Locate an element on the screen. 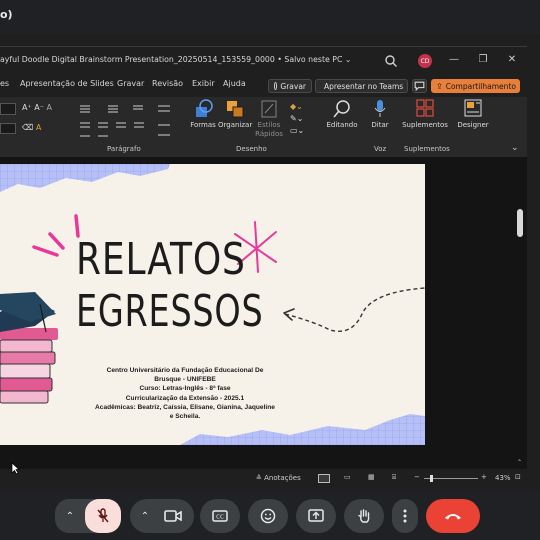 This screenshot has height=540, width=540. reactions-button is located at coordinates (268, 516).